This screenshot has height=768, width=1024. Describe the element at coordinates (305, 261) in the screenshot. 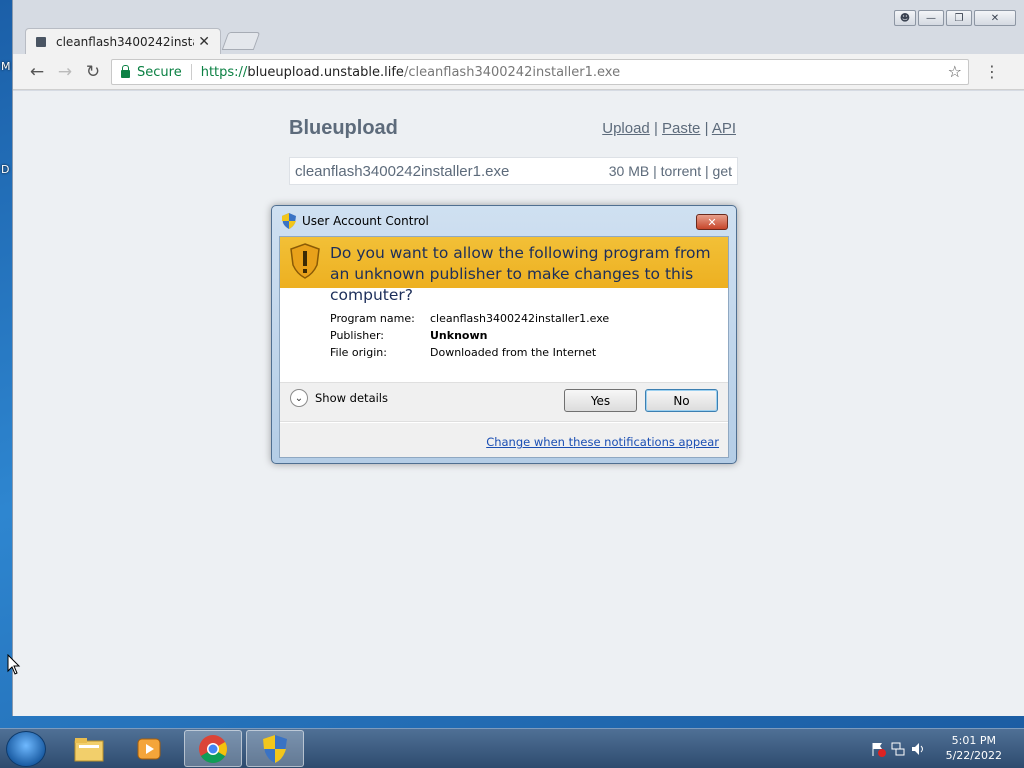

I see `warning-shield-icon` at that location.